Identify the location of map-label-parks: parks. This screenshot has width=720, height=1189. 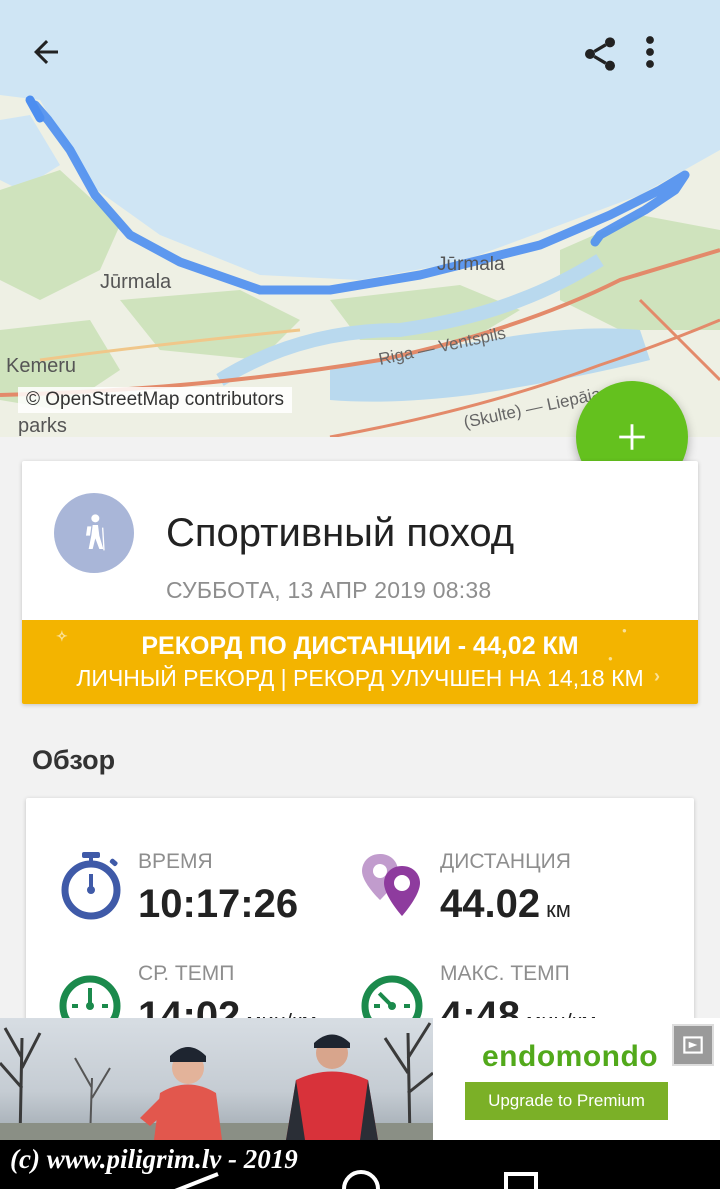
(42, 426).